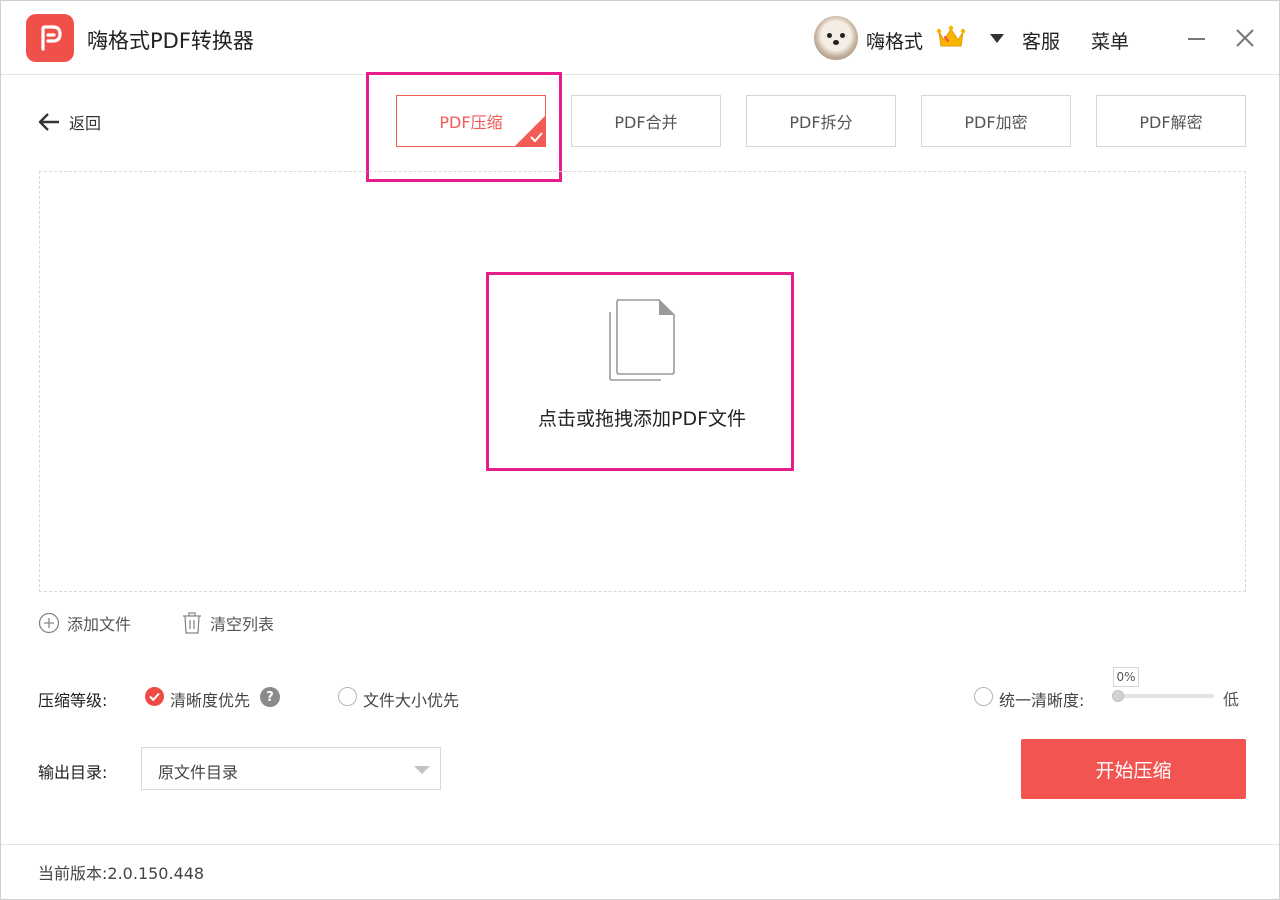 Image resolution: width=1280 pixels, height=900 pixels. I want to click on trash-icon, so click(192, 623).